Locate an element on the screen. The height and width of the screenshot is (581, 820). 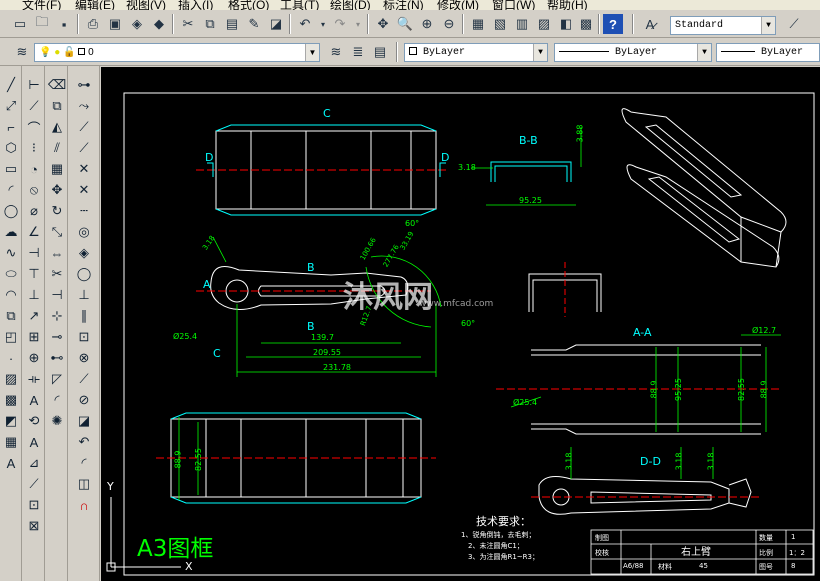
tolerance-icon: ⊞ is located at coordinates (34, 337).